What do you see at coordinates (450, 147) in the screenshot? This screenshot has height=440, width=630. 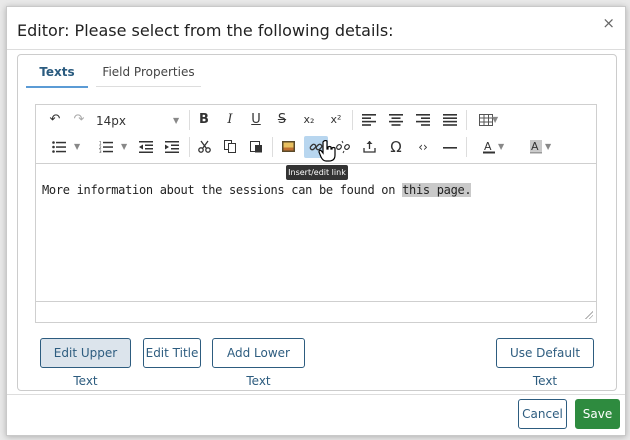 I see `horizontal-rule-icon` at bounding box center [450, 147].